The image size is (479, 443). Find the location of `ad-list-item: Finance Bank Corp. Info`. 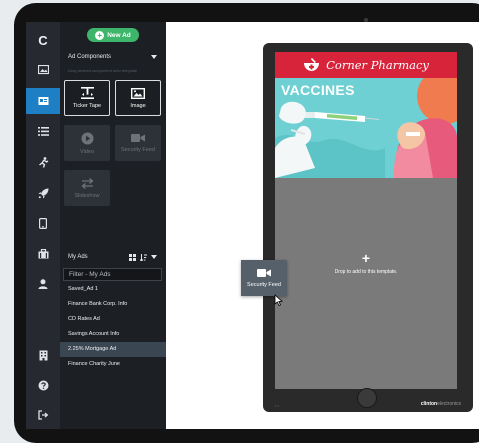

ad-list-item: Finance Bank Corp. Info is located at coordinates (113, 304).